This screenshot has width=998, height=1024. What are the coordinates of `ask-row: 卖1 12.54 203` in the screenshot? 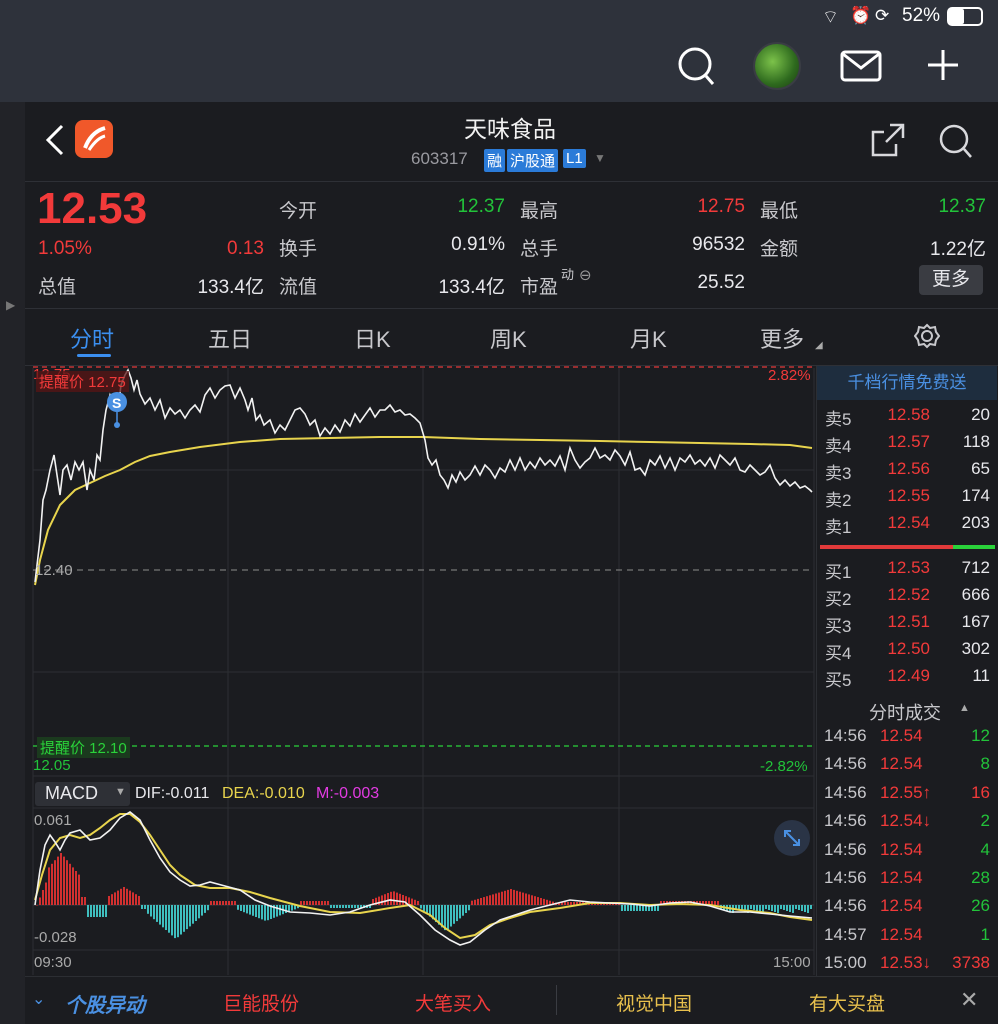 It's located at (907, 524).